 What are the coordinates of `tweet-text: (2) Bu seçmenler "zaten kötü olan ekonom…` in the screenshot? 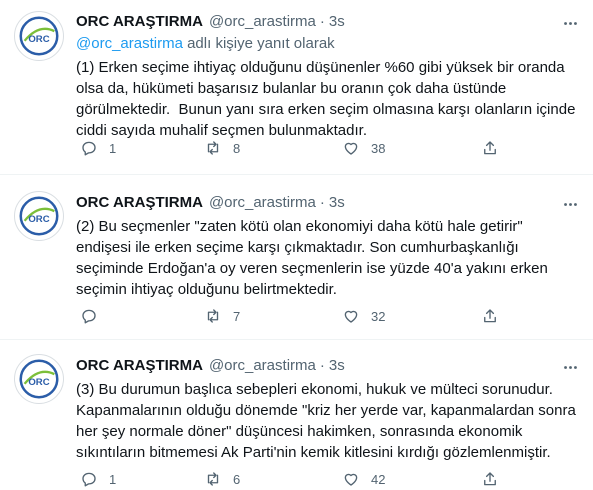 It's located at (314, 258).